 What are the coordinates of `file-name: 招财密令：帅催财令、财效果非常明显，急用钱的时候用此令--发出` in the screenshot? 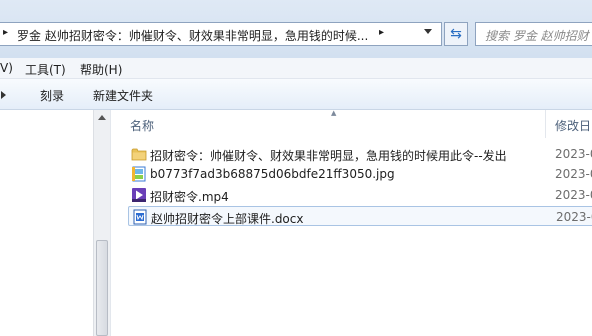 It's located at (328, 156).